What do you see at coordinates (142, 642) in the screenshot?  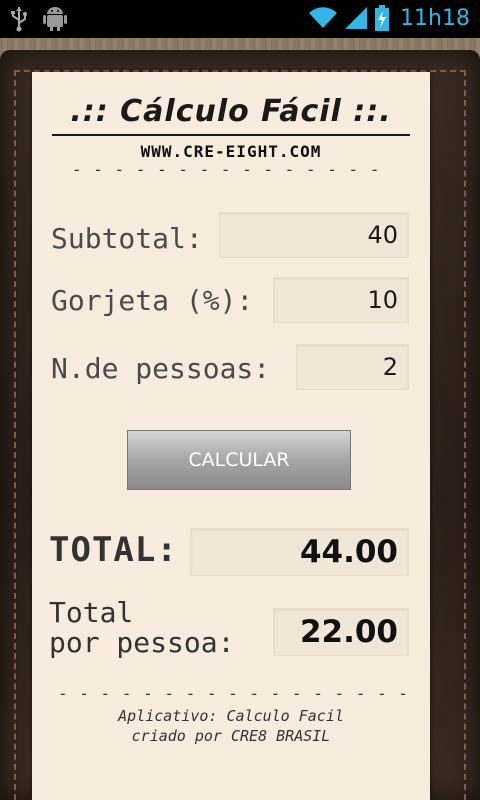 I see `per-person-label-line2: por pessoa:` at bounding box center [142, 642].